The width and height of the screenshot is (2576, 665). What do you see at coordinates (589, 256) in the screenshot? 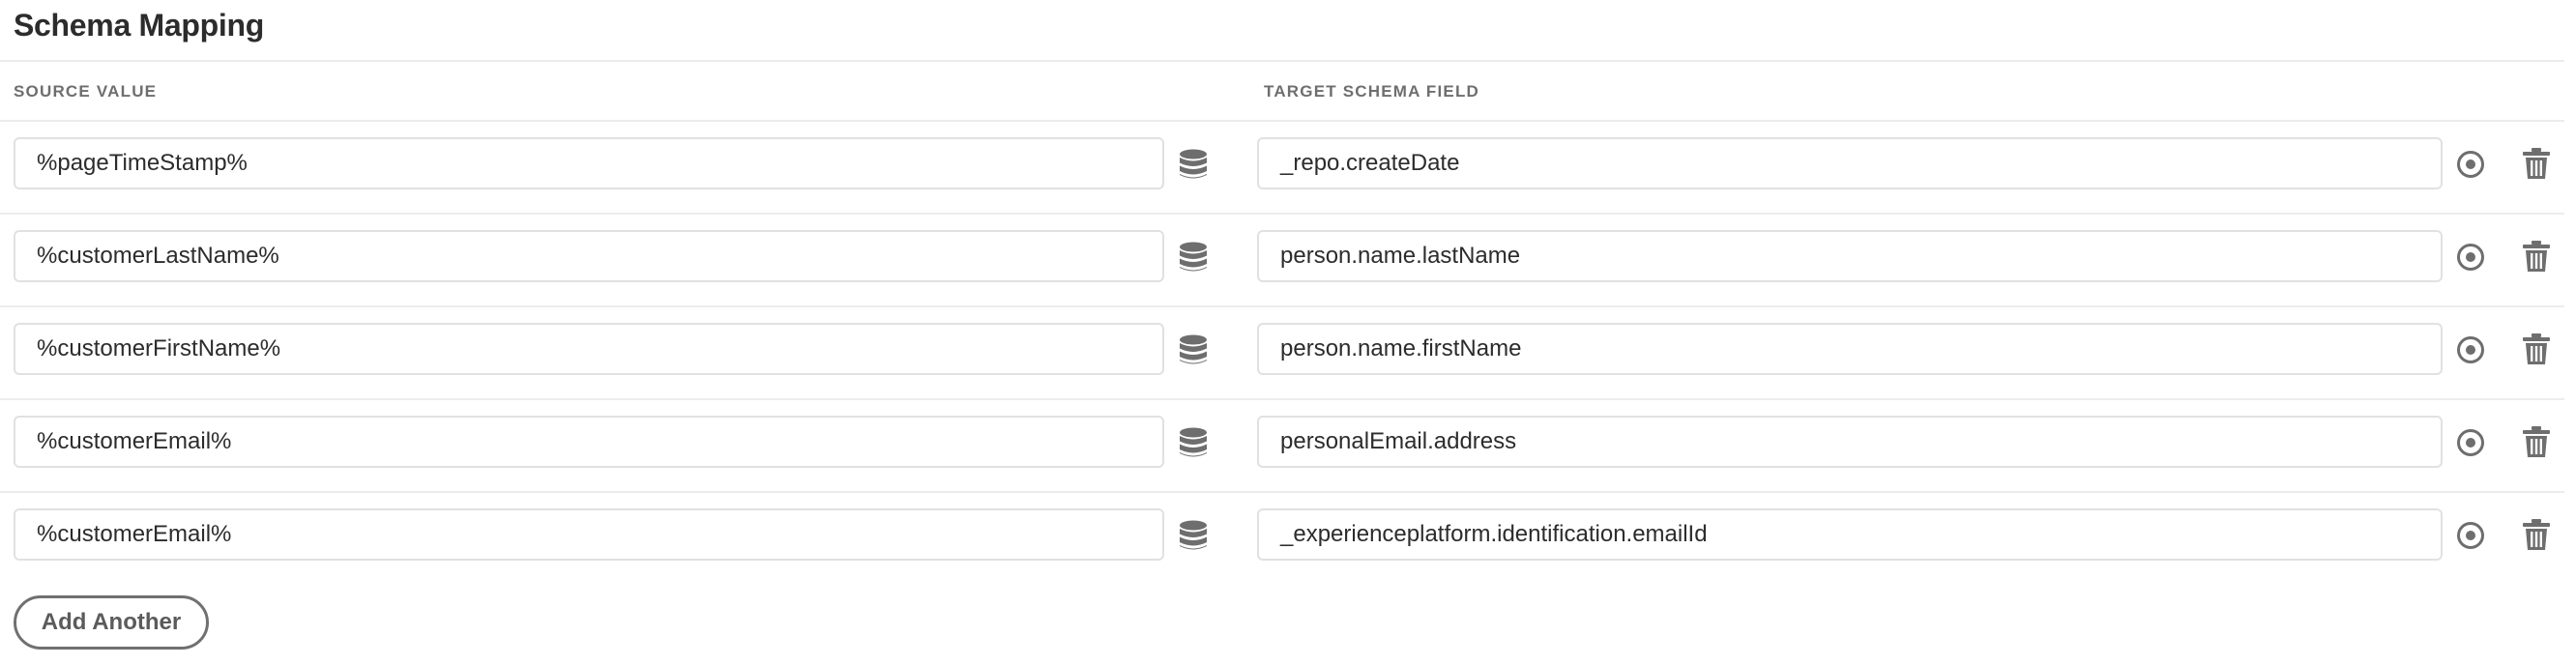
I see `source-value-input: %customerLastName%` at bounding box center [589, 256].